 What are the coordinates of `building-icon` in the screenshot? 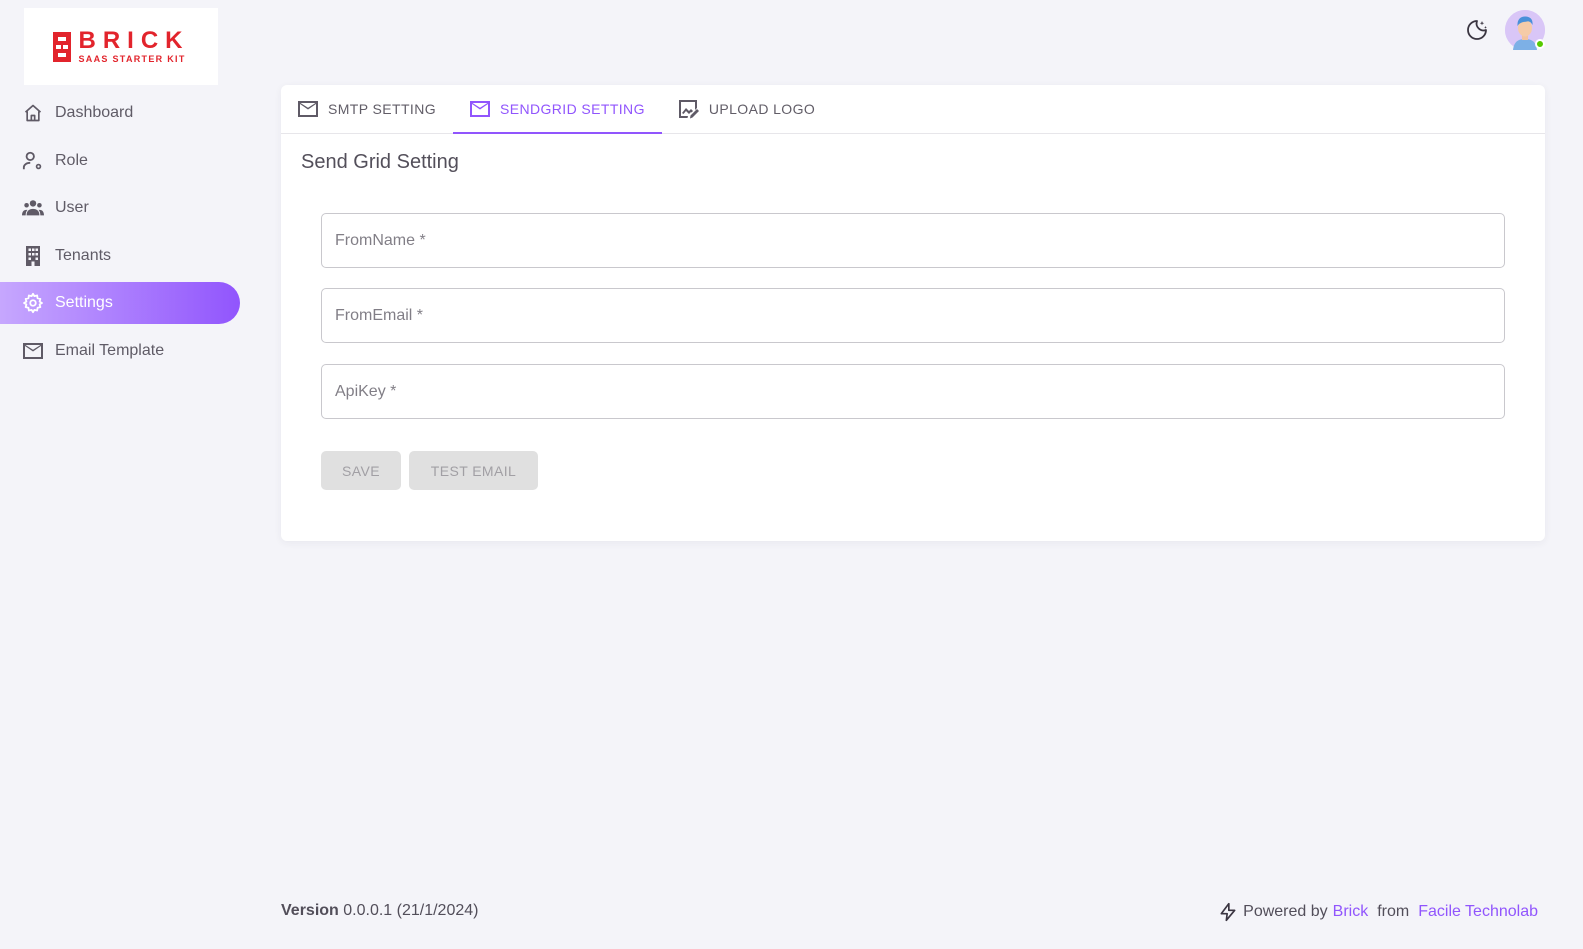 It's located at (33, 256).